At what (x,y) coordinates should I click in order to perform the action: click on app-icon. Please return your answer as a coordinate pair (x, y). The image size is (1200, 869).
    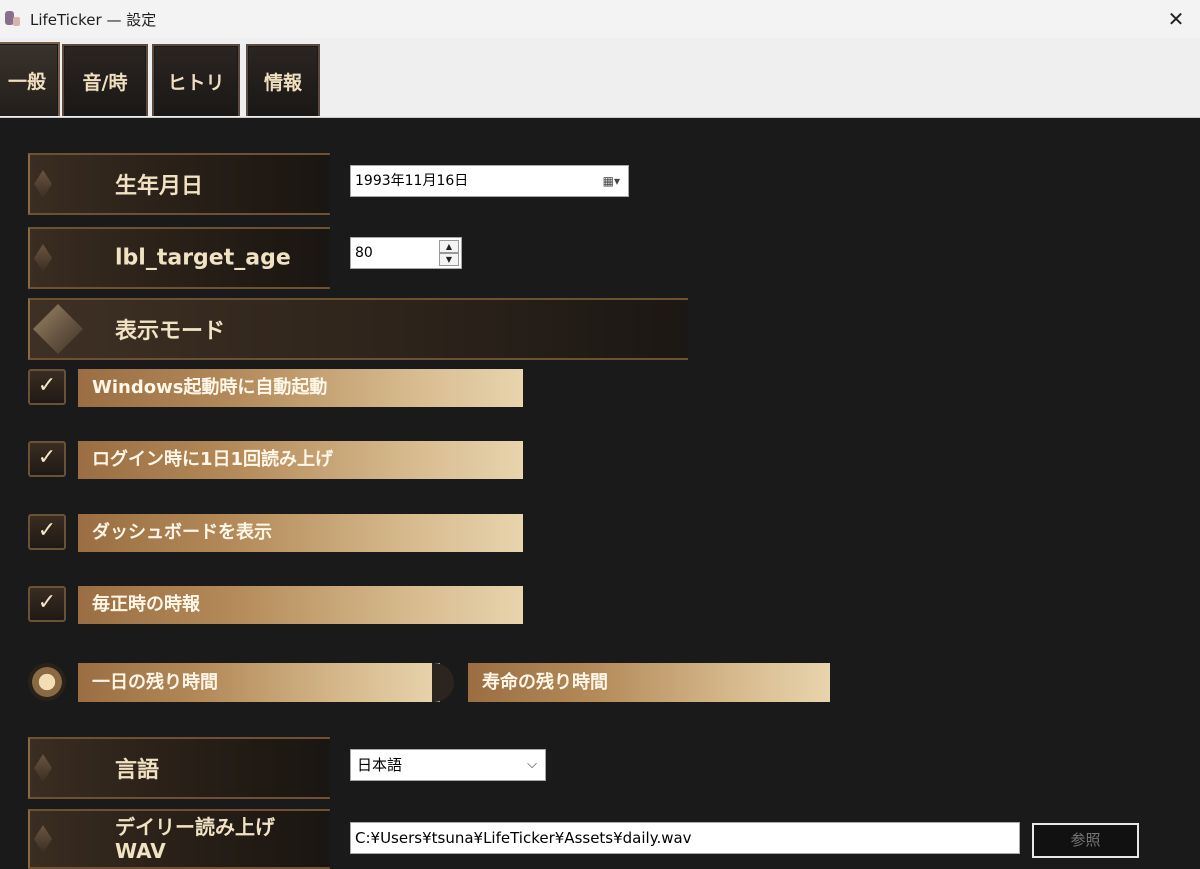
    Looking at the image, I should click on (12, 19).